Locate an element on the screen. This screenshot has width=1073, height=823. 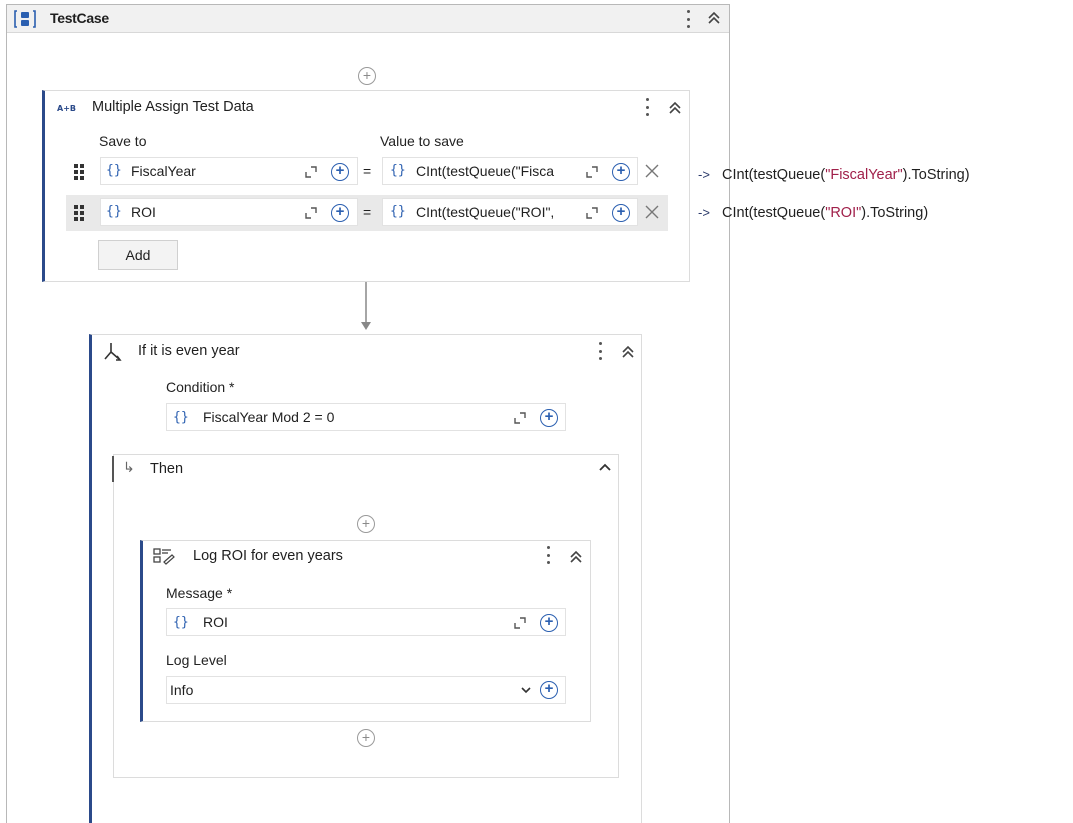
assign-icon: A+B is located at coordinates (66, 108).